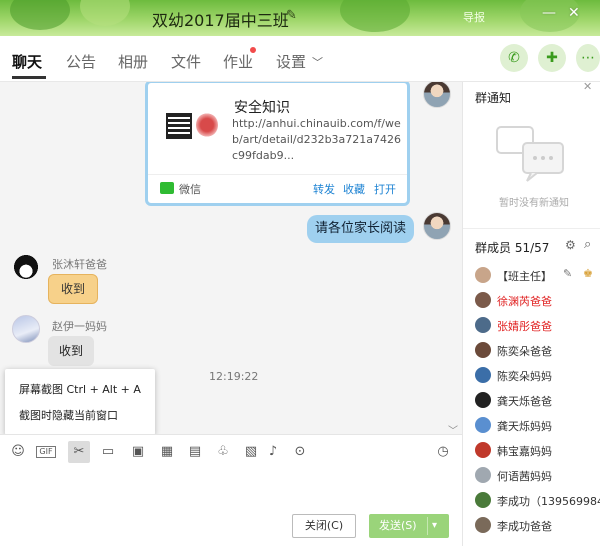  What do you see at coordinates (317, 62) in the screenshot?
I see `chevron-down-icon: ﹀` at bounding box center [317, 62].